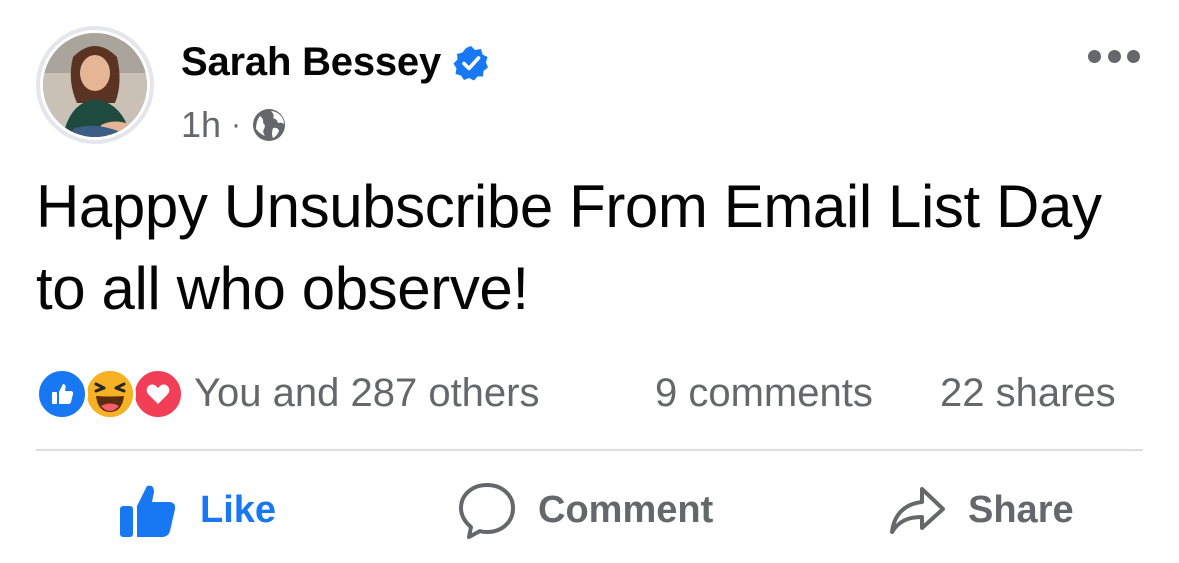 This screenshot has width=1179, height=563. I want to click on share-label: Share, so click(1021, 509).